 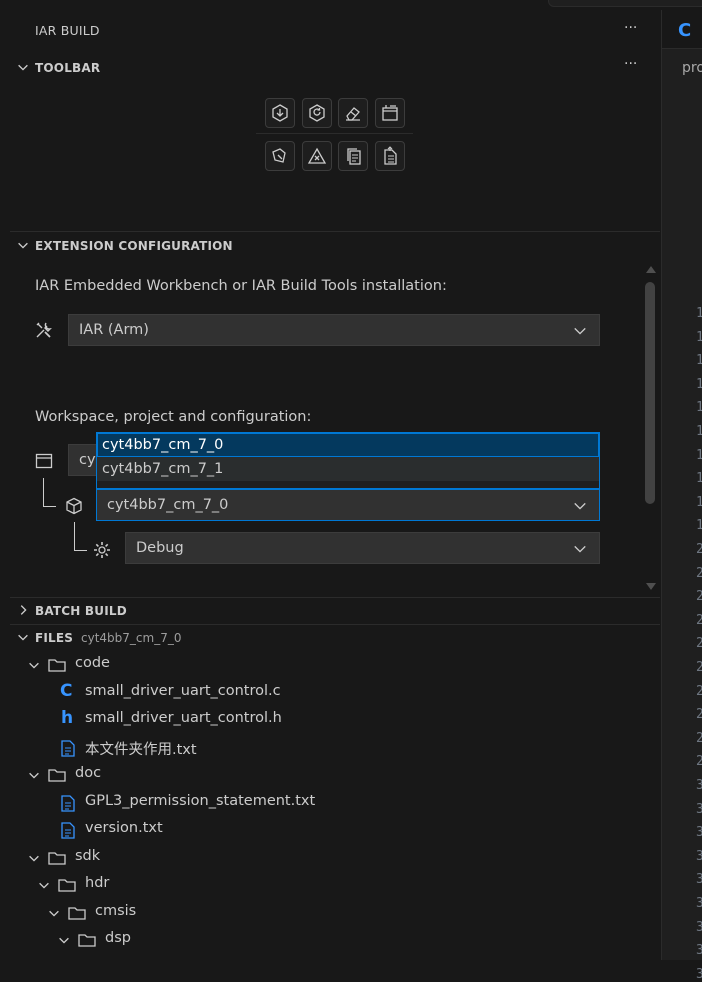 I want to click on workspace-label: Workspace, project and configuration:, so click(x=173, y=417).